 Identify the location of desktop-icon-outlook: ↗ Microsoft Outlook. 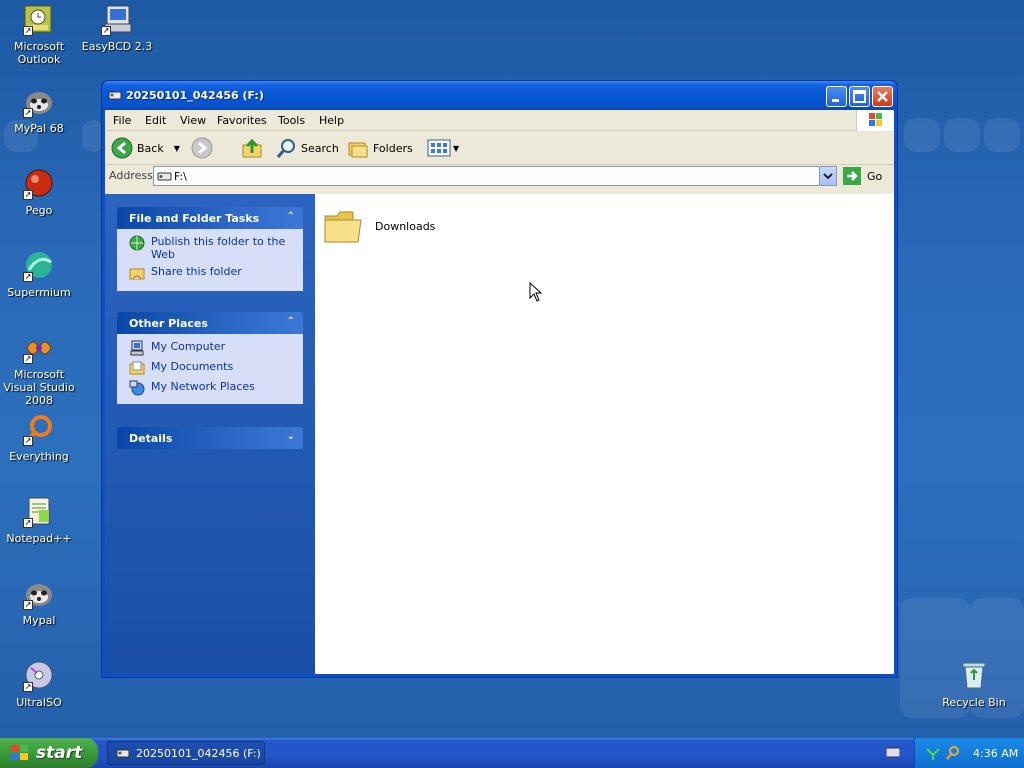
(39, 35).